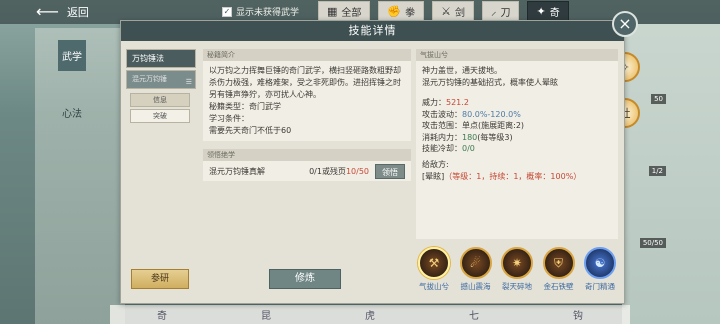 The image size is (720, 324). Describe the element at coordinates (658, 99) in the screenshot. I see `level-badge: 50` at that location.